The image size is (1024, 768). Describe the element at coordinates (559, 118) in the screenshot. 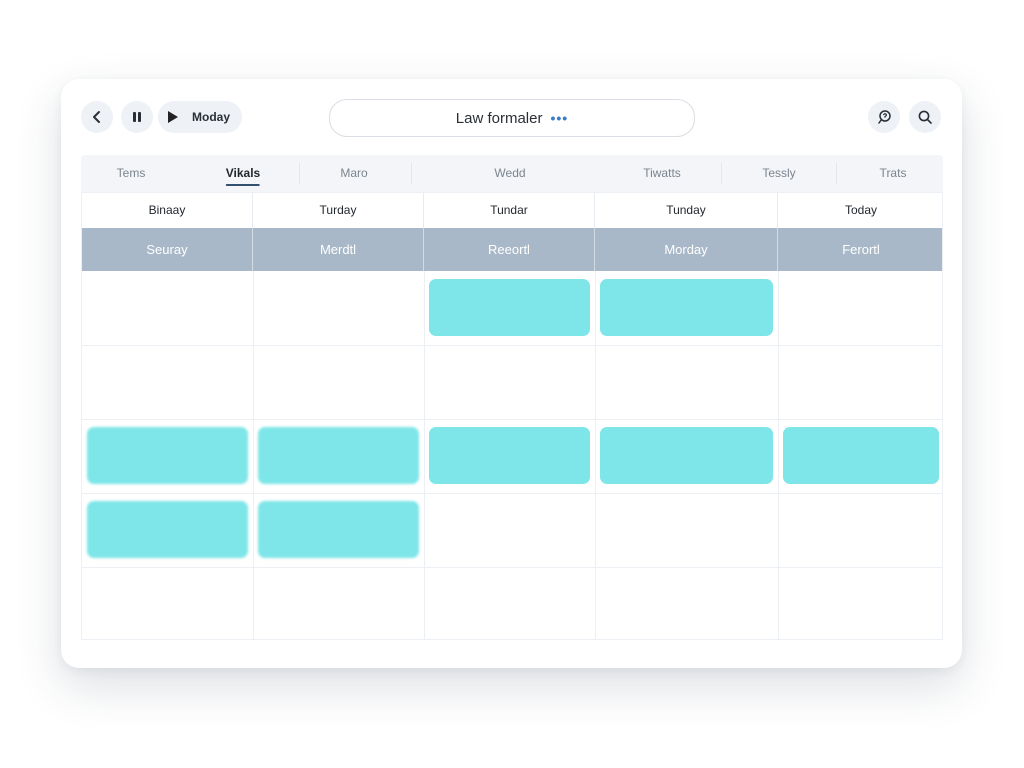

I see `more-dots-icon: •••` at that location.